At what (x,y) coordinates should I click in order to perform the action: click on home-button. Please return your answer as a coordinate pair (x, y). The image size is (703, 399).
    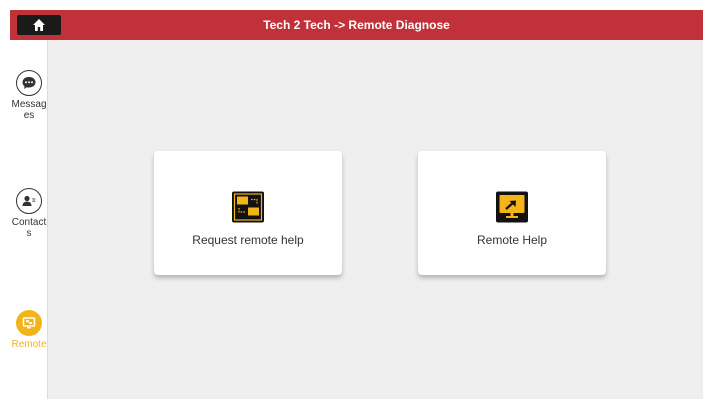
    Looking at the image, I should click on (39, 25).